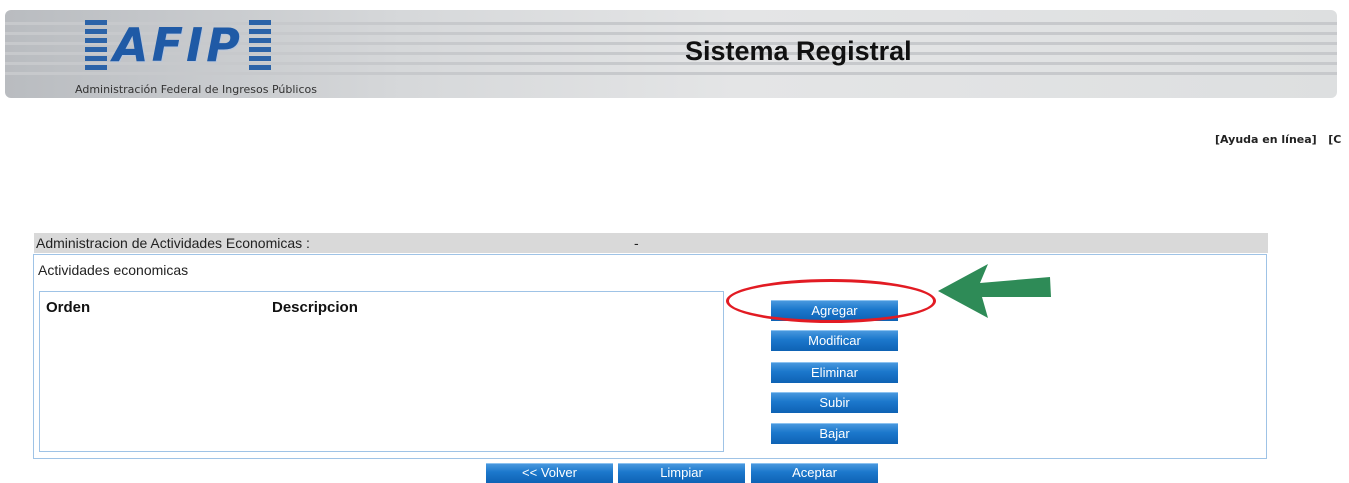 Image resolution: width=1349 pixels, height=483 pixels. What do you see at coordinates (834, 340) in the screenshot?
I see `modificar-button: Modificar` at bounding box center [834, 340].